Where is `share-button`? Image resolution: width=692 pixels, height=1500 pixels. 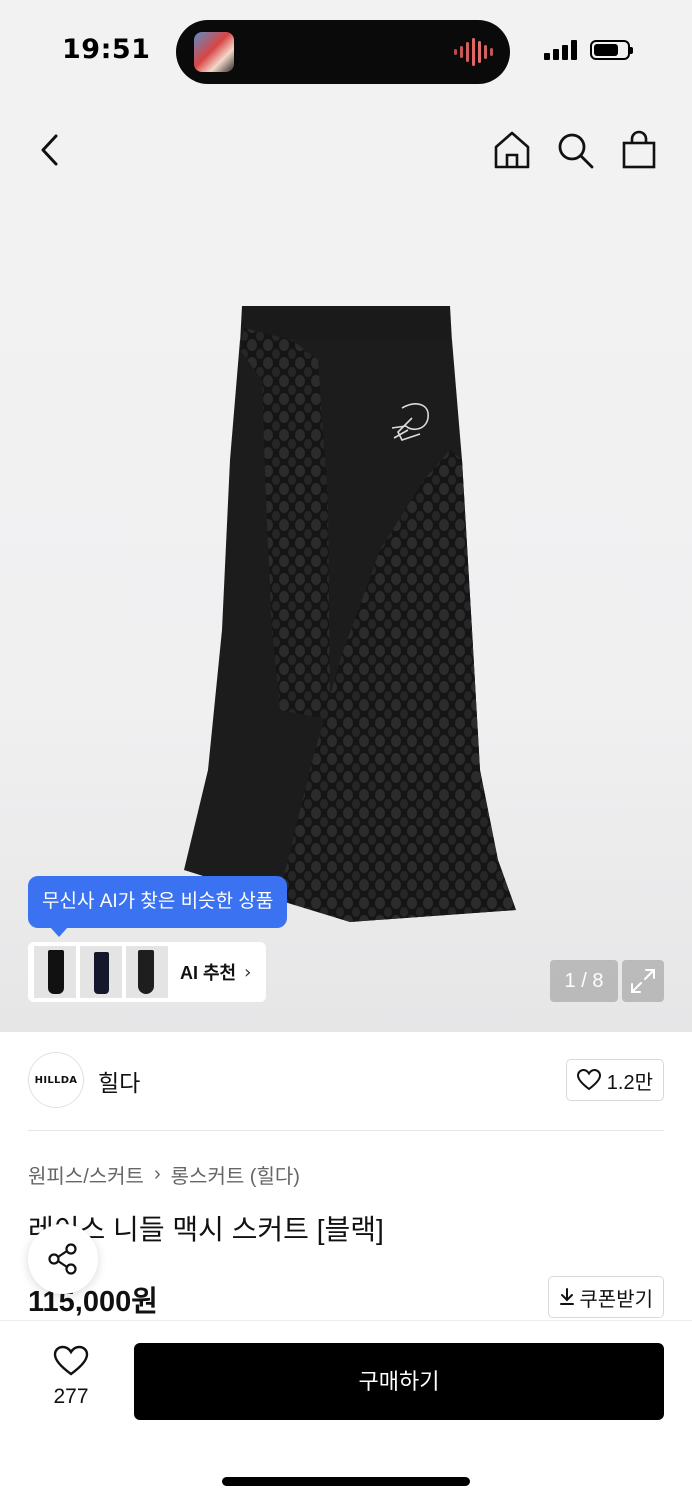 share-button is located at coordinates (63, 1259).